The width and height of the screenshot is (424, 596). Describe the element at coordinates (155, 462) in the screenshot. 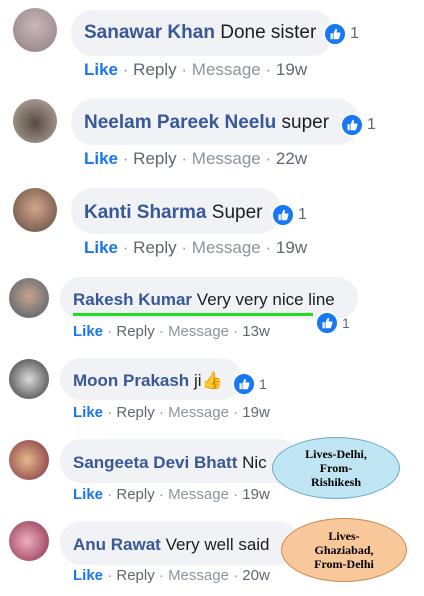

I see `author-name: Sangeeta Devi Bhatt` at that location.